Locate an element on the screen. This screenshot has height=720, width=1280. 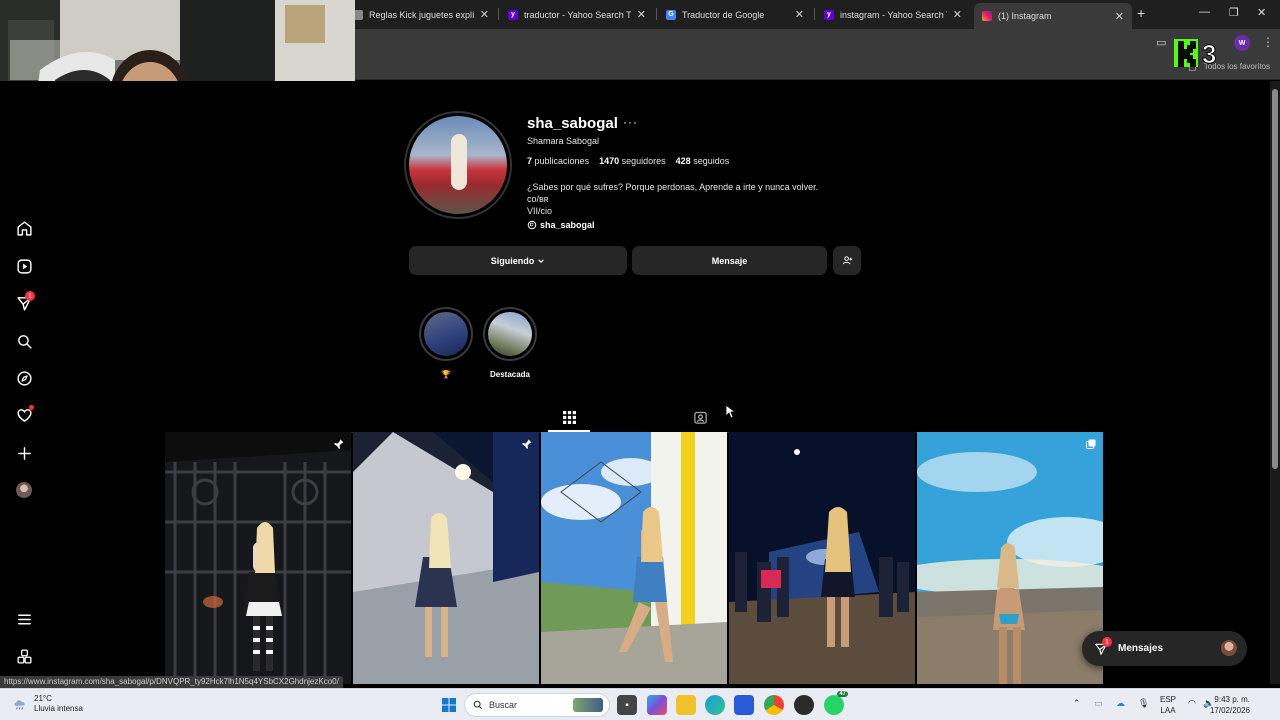
sidebar-item-reels is located at coordinates (24, 266).